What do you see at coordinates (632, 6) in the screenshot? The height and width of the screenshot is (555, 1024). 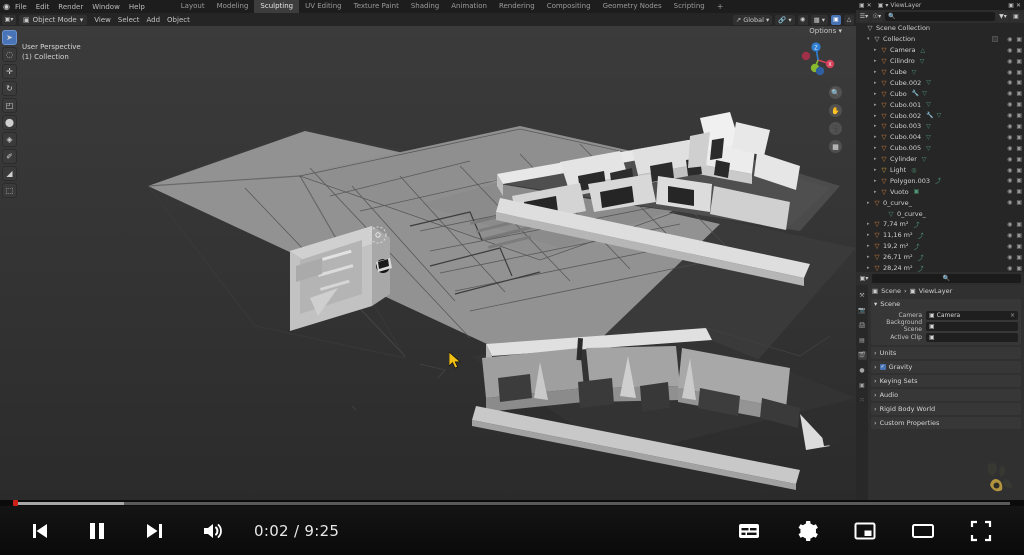 I see `workspace-tab-geometry-nodes: Geometry Nodes` at bounding box center [632, 6].